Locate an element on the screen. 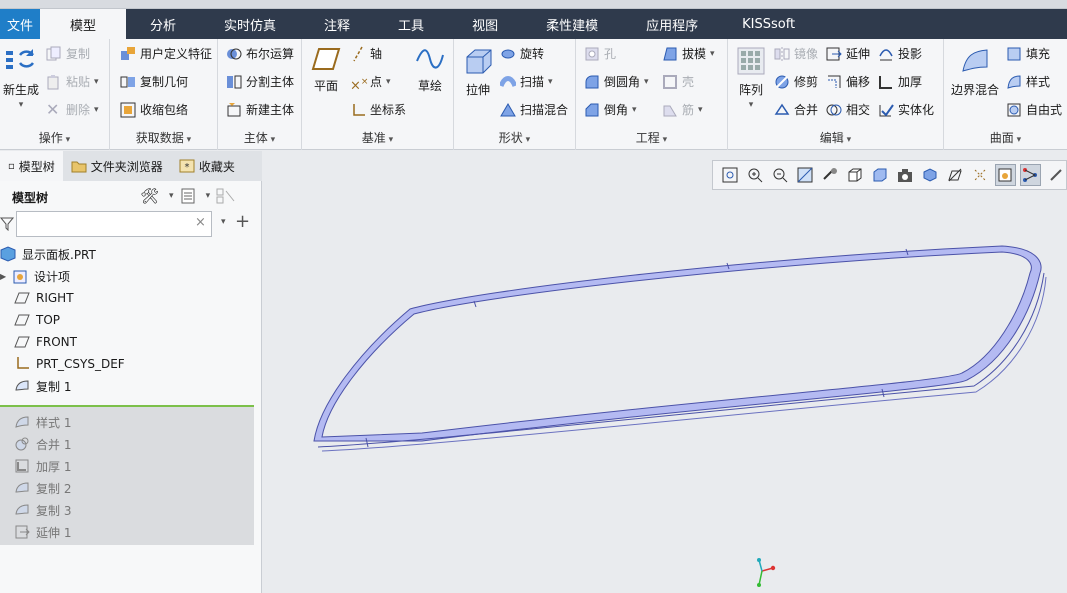  copy-button: 复制 is located at coordinates (68, 53).